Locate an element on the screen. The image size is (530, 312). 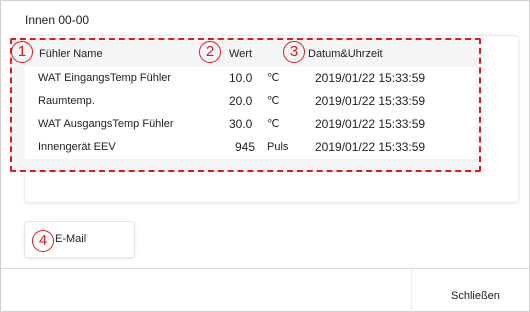
annotation-badge-2: 2 is located at coordinates (210, 52).